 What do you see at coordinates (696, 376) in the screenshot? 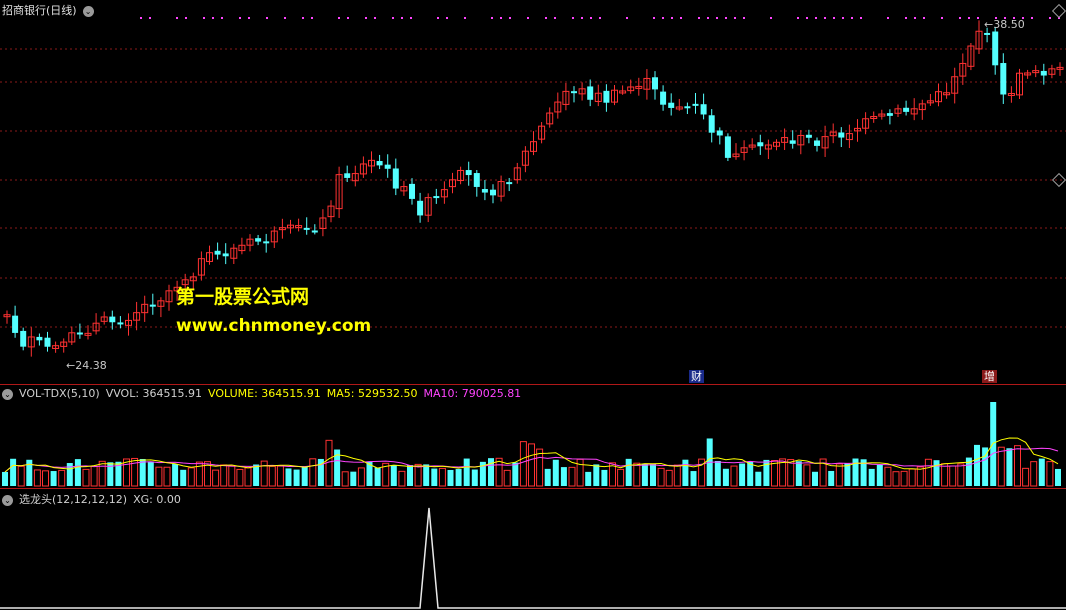
I see `event-tag-finance: 财` at bounding box center [696, 376].